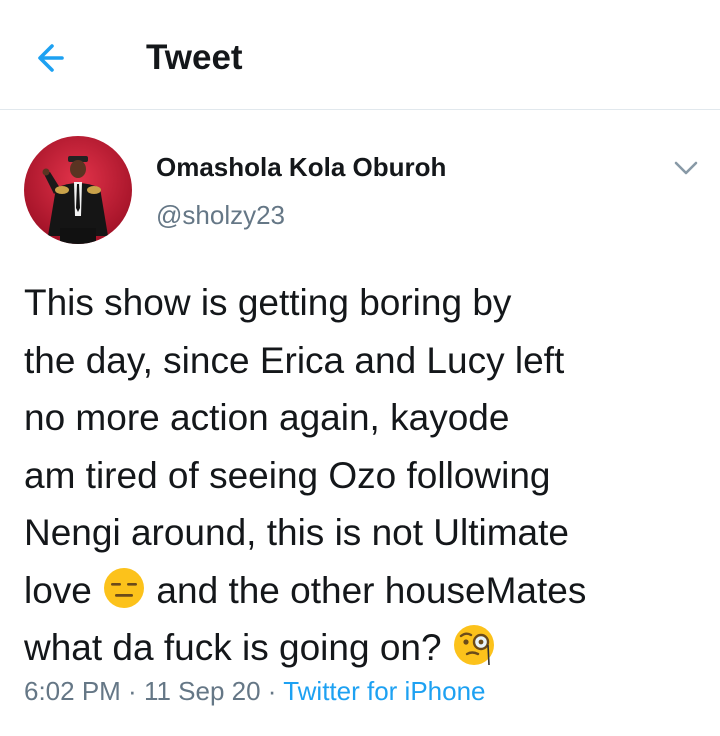 Image resolution: width=720 pixels, height=736 pixels. I want to click on tweet-time: 6:02 PM, so click(72, 691).